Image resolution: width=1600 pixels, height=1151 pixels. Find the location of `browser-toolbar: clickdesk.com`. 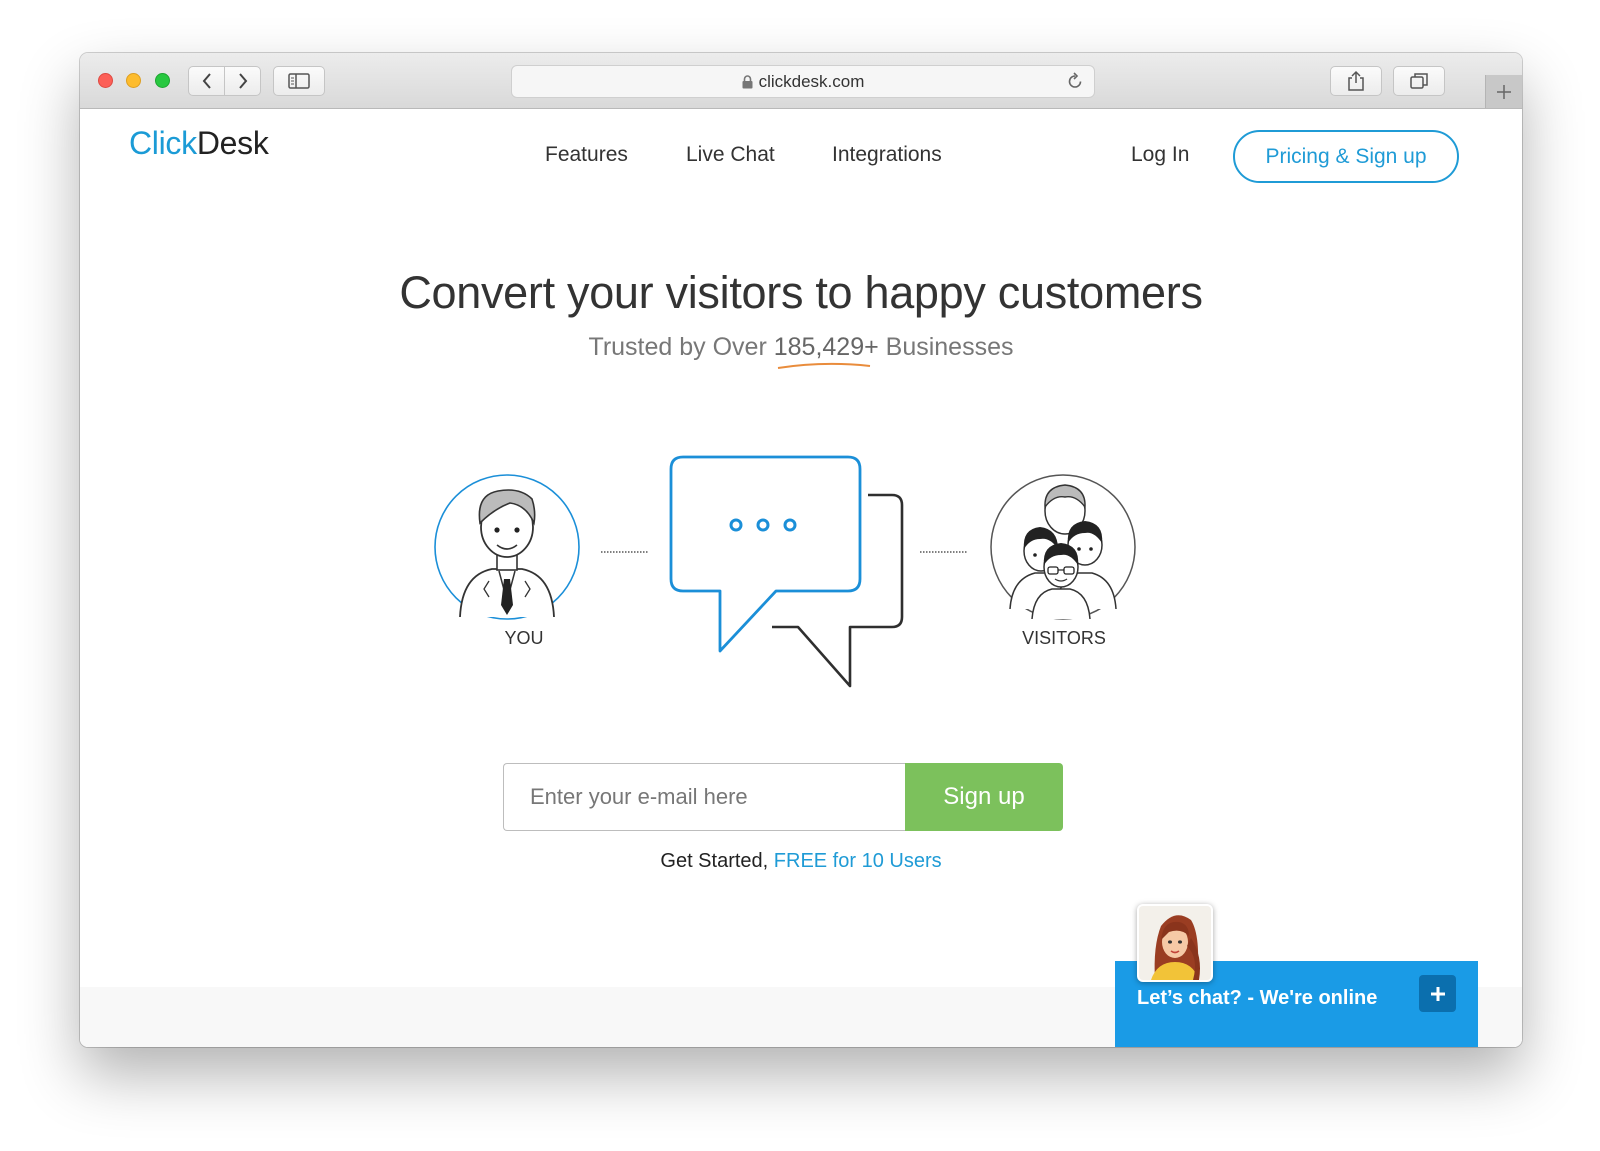

browser-toolbar: clickdesk.com is located at coordinates (801, 81).